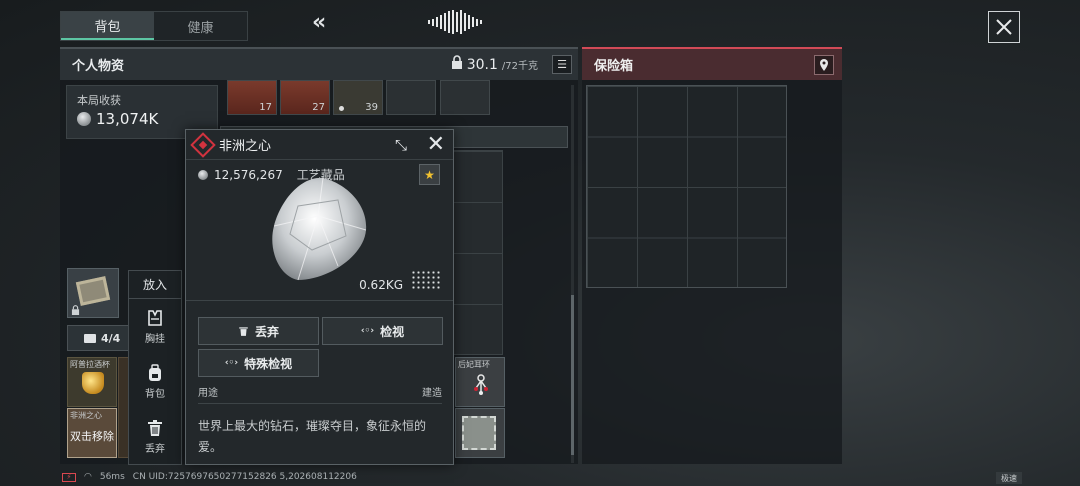 The width and height of the screenshot is (1080, 486). I want to click on favorite-star-button: ★, so click(429, 174).